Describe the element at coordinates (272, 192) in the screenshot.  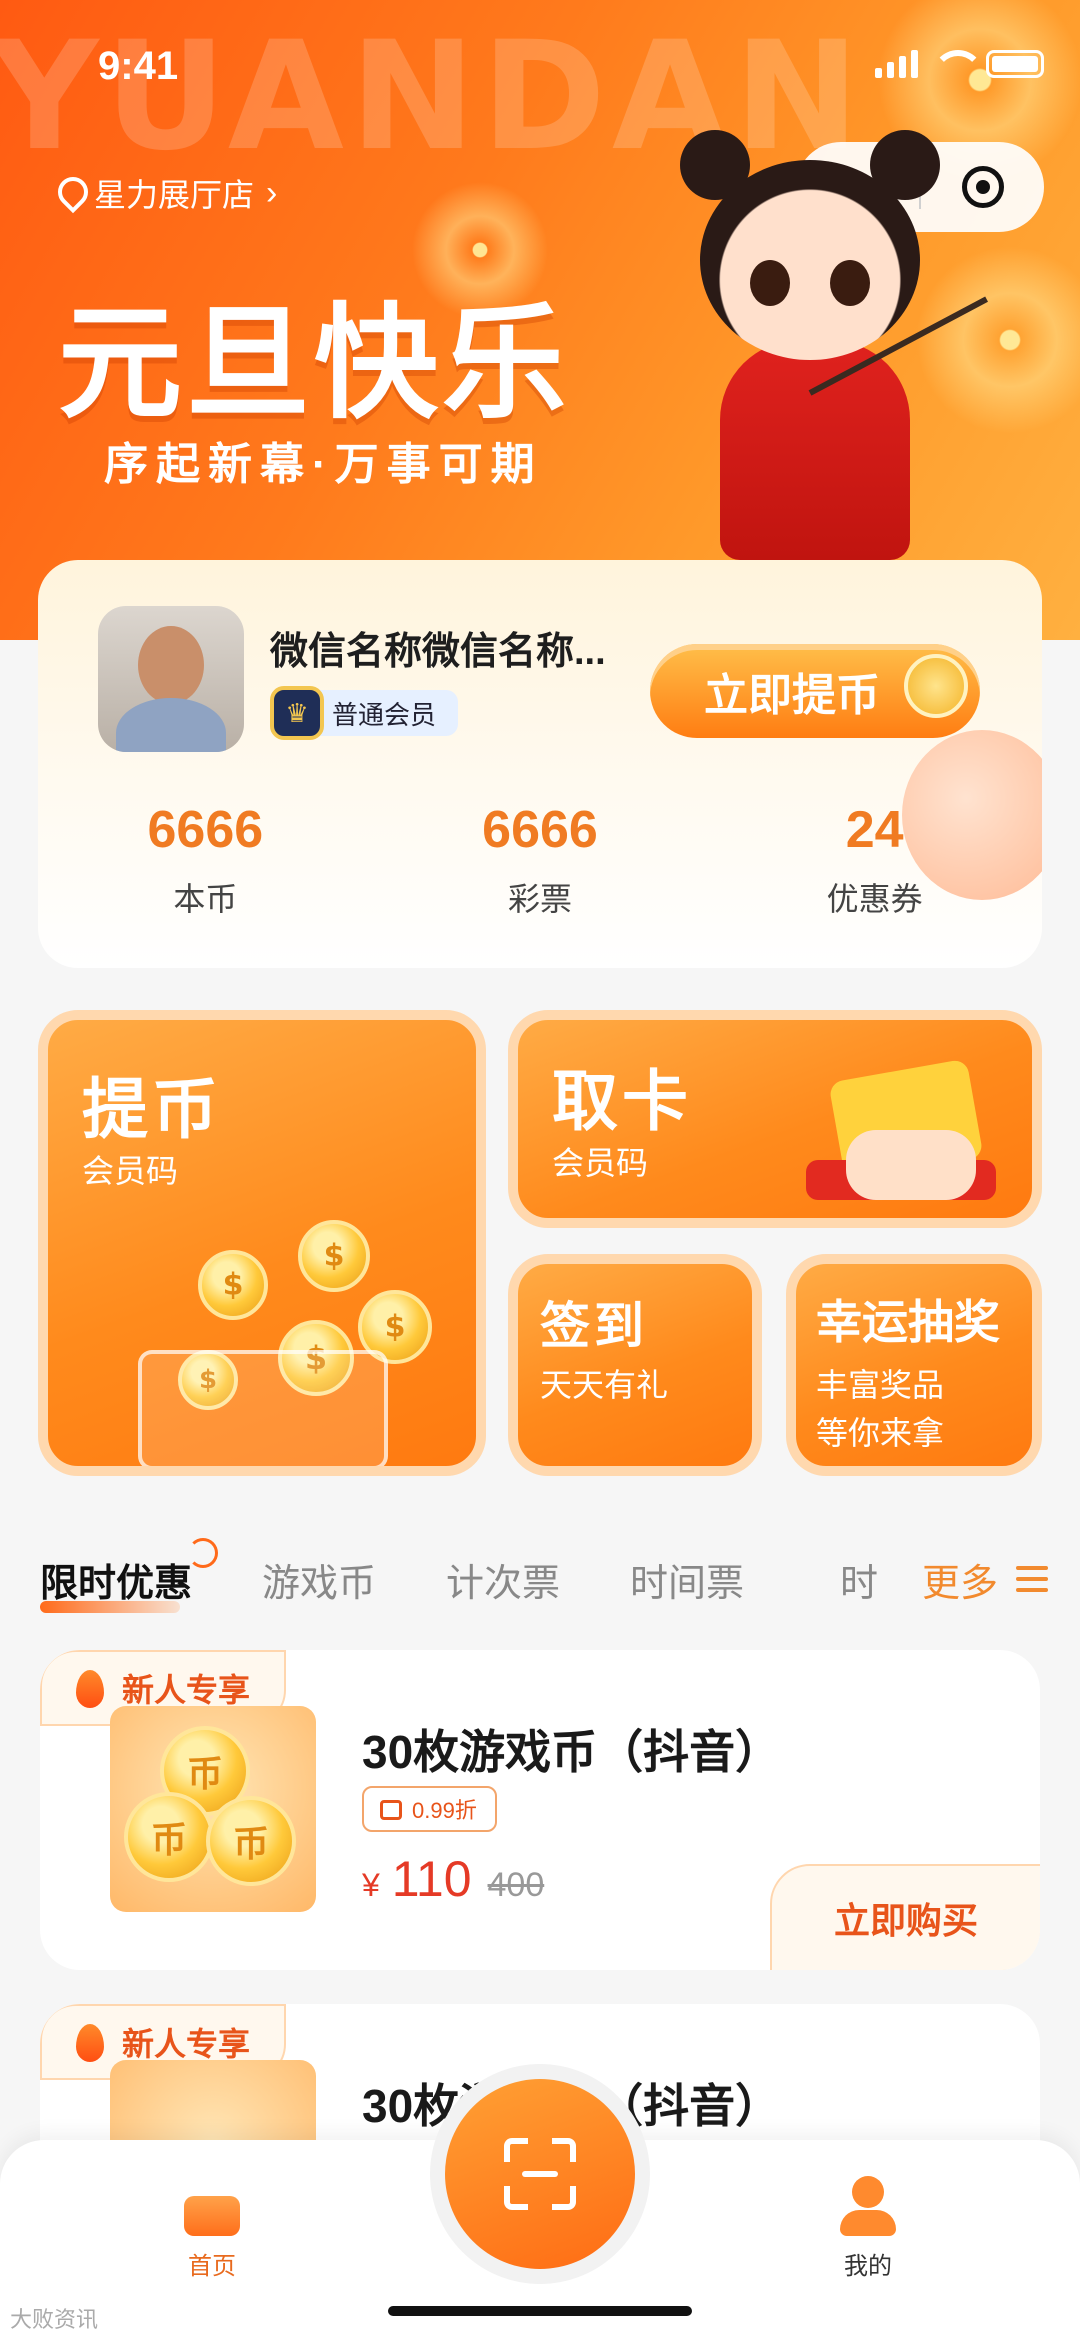
I see `chevron-right-icon: ›` at that location.